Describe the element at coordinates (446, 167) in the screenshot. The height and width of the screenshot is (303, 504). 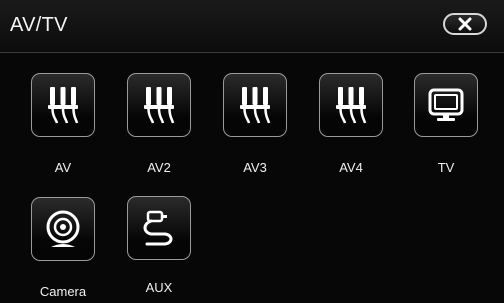
I see `tv-label: TV` at that location.